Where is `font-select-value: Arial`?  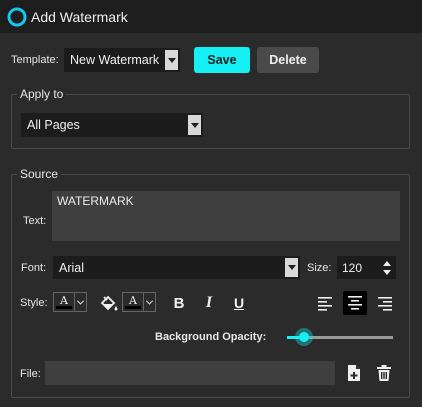
font-select-value: Arial is located at coordinates (72, 267).